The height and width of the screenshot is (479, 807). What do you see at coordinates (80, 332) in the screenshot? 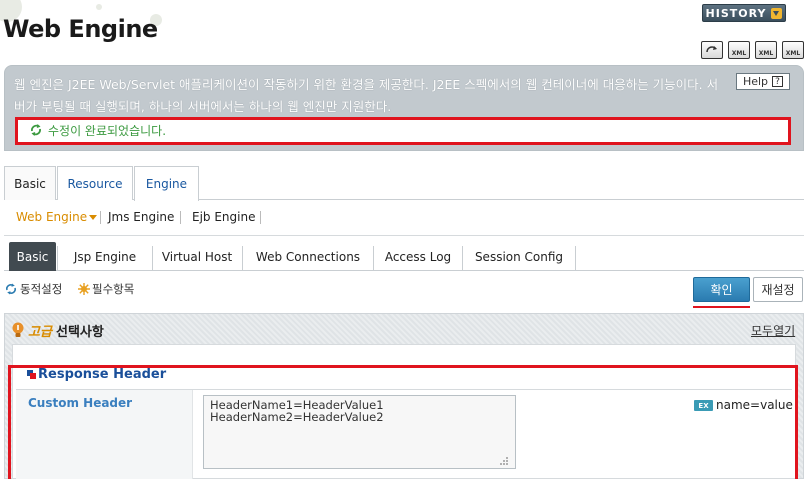
I see `advanced-title: 선택사항` at bounding box center [80, 332].